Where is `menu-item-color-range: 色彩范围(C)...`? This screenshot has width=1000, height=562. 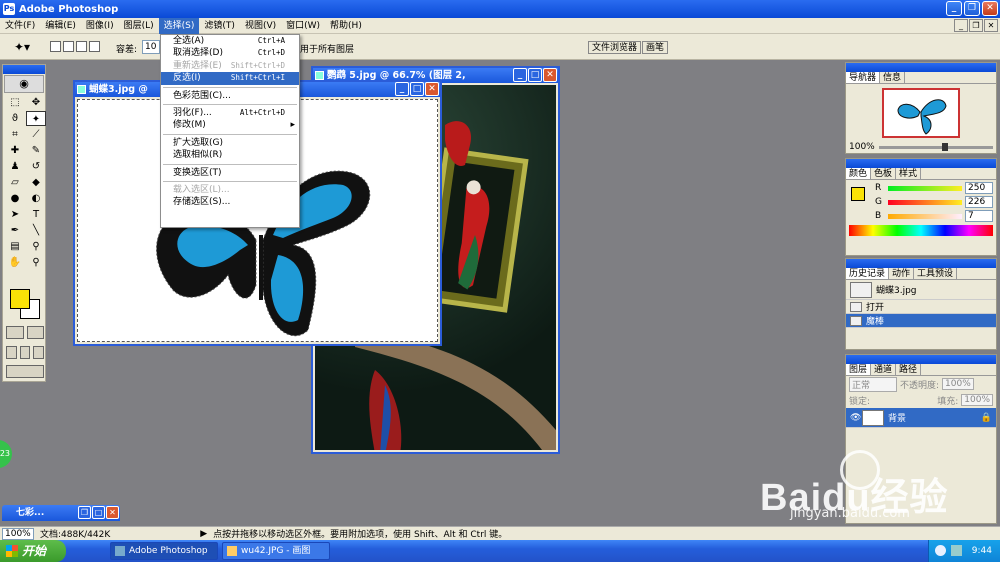
menu-item-color-range: 色彩范围(C)... is located at coordinates (230, 96).